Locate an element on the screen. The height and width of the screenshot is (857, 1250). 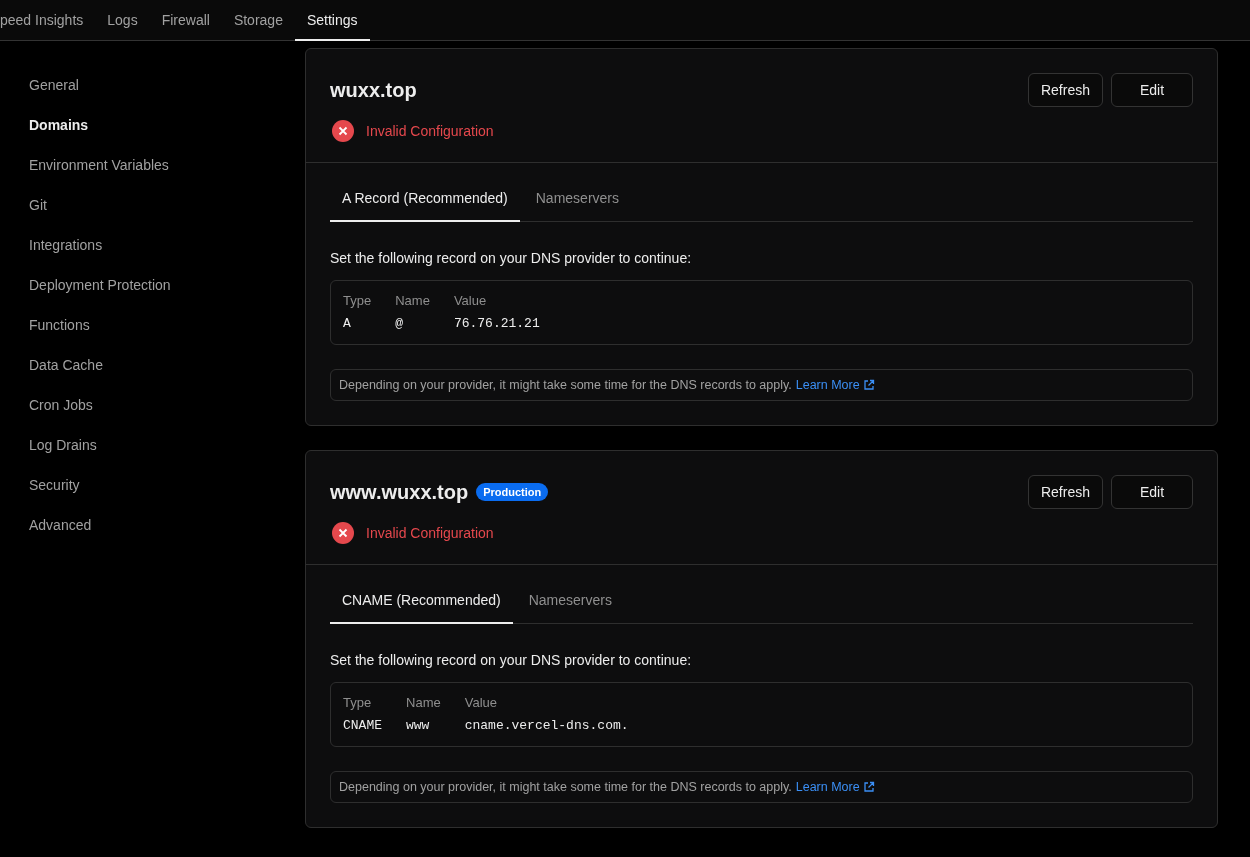
sidebar-item: General is located at coordinates (152, 85).